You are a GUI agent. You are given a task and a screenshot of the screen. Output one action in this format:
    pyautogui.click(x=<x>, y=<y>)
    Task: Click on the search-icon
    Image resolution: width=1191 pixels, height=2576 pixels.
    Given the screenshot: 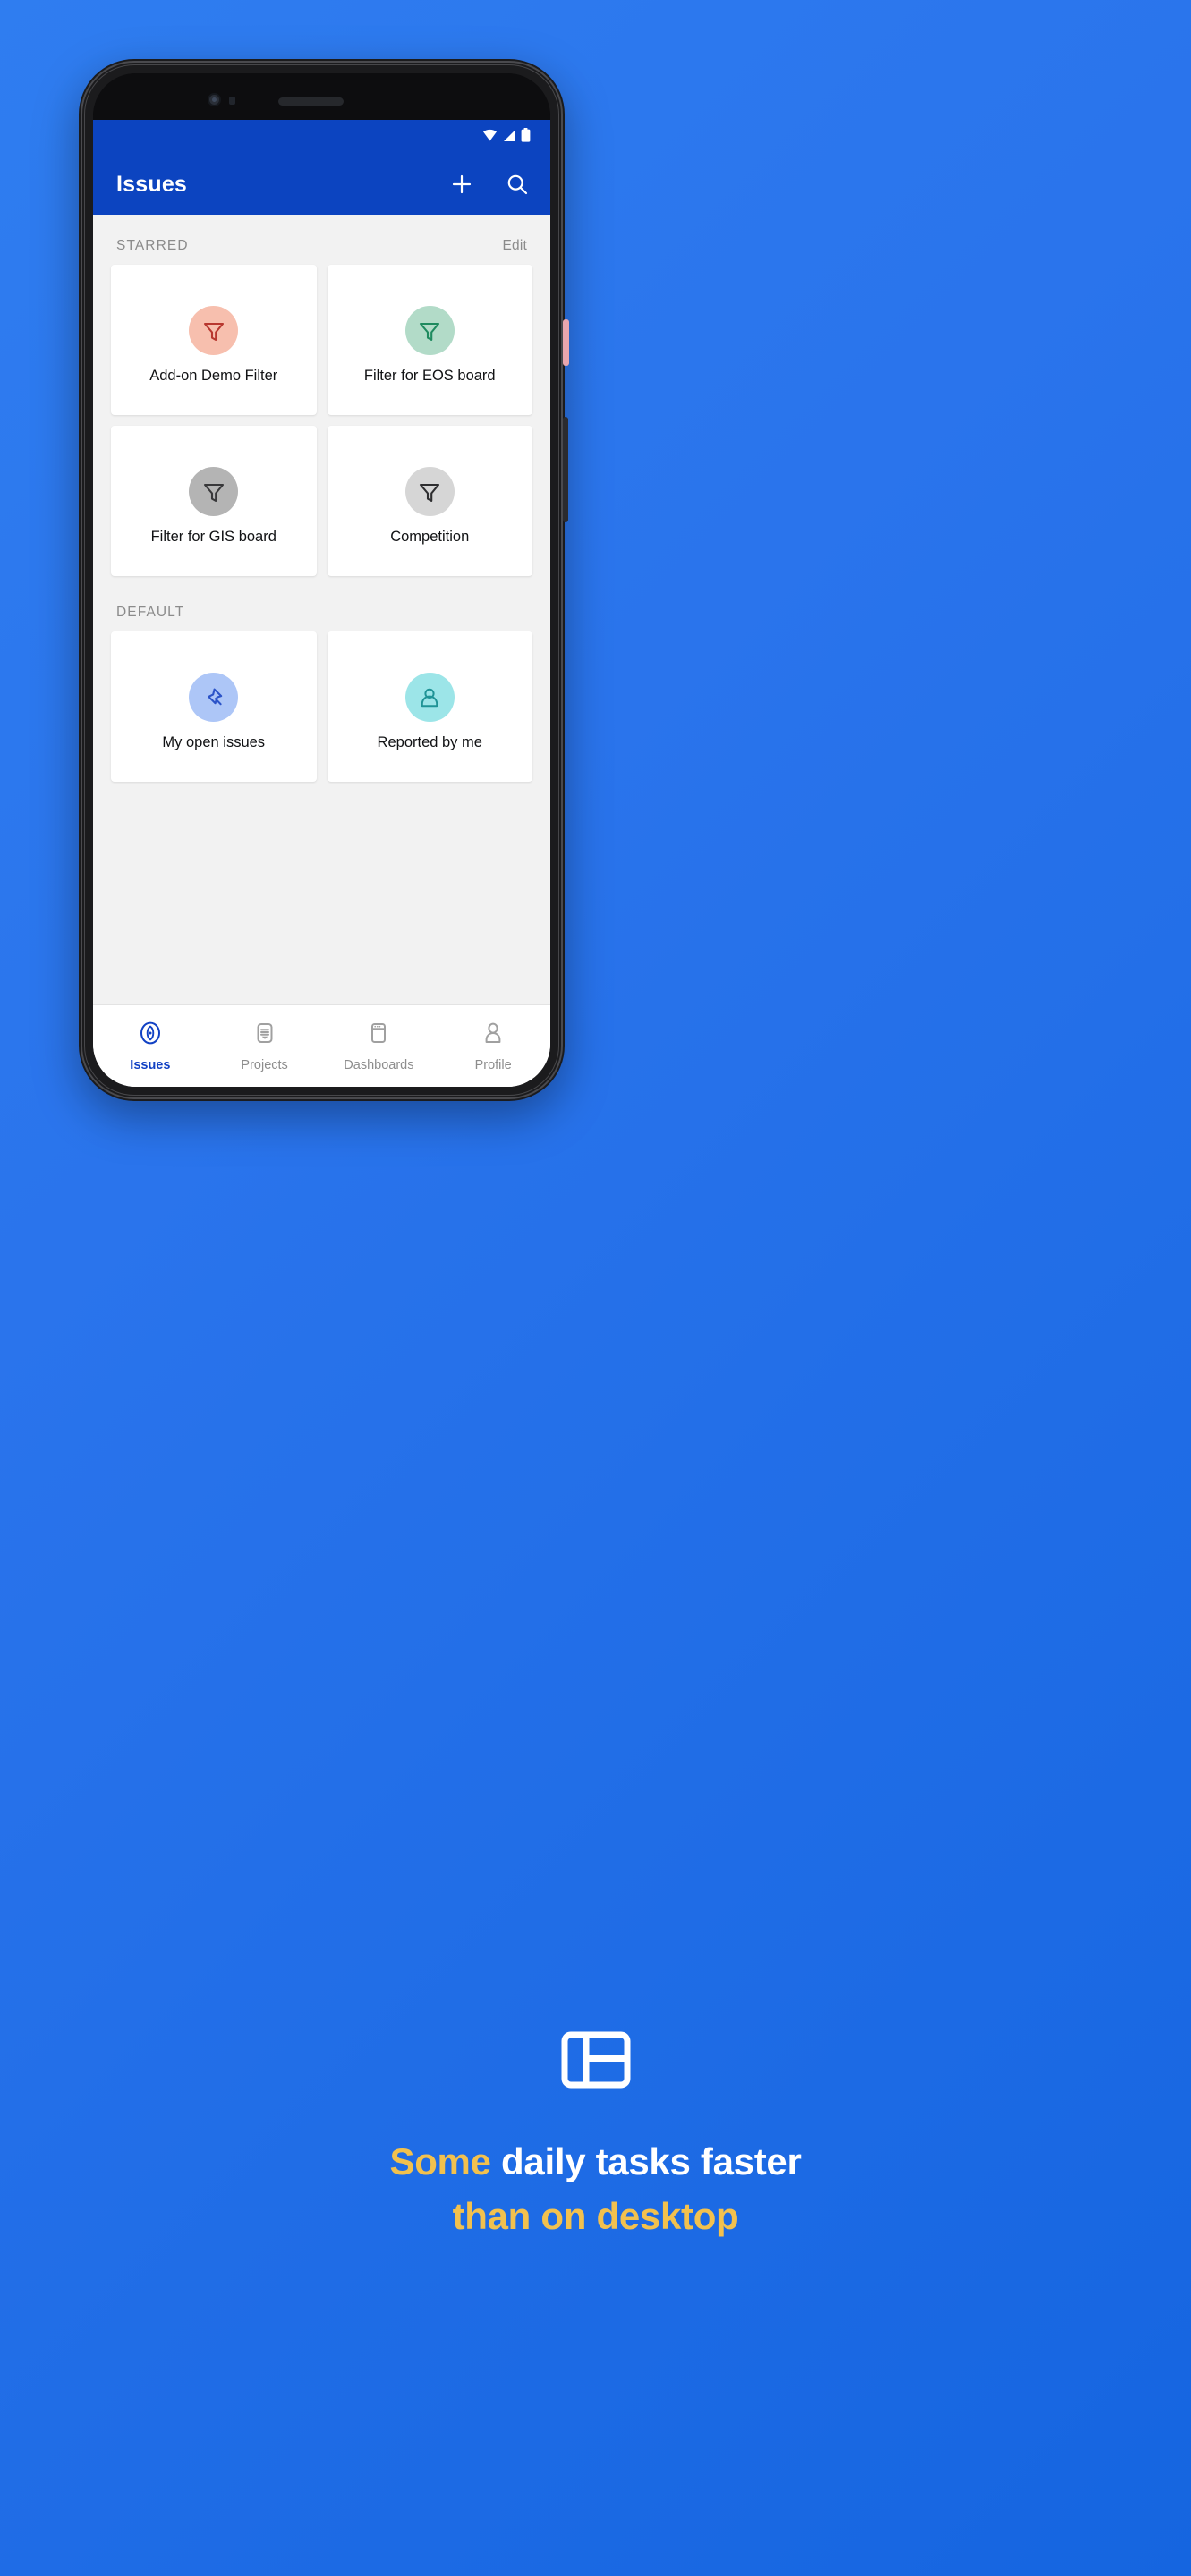 What is the action you would take?
    pyautogui.click(x=517, y=184)
    